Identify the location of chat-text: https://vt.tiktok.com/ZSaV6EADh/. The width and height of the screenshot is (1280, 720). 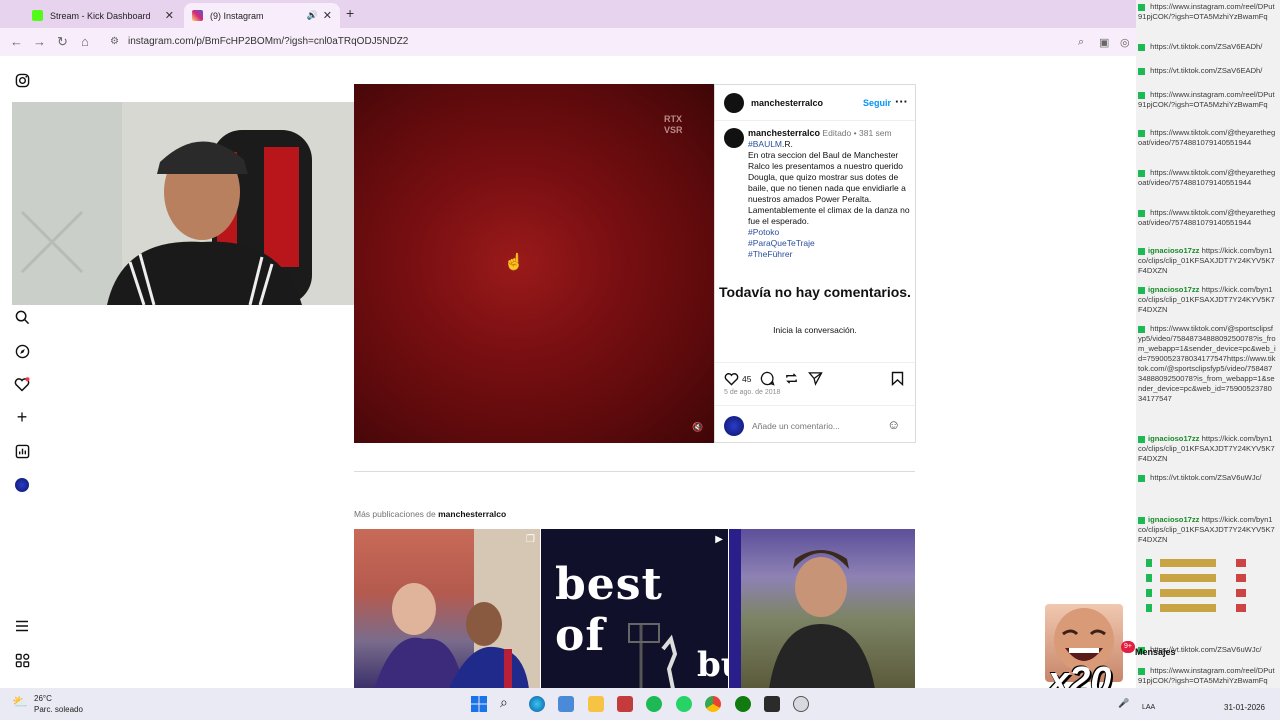
(1206, 46).